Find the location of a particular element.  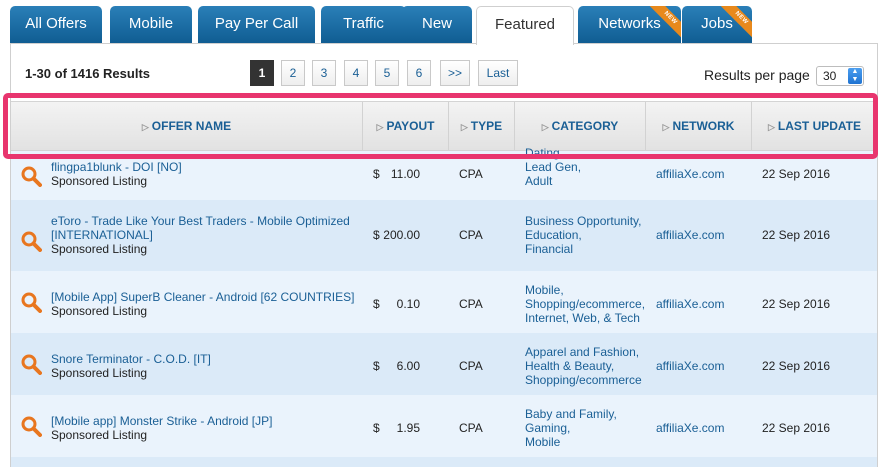

tab-label: Featured is located at coordinates (525, 24).